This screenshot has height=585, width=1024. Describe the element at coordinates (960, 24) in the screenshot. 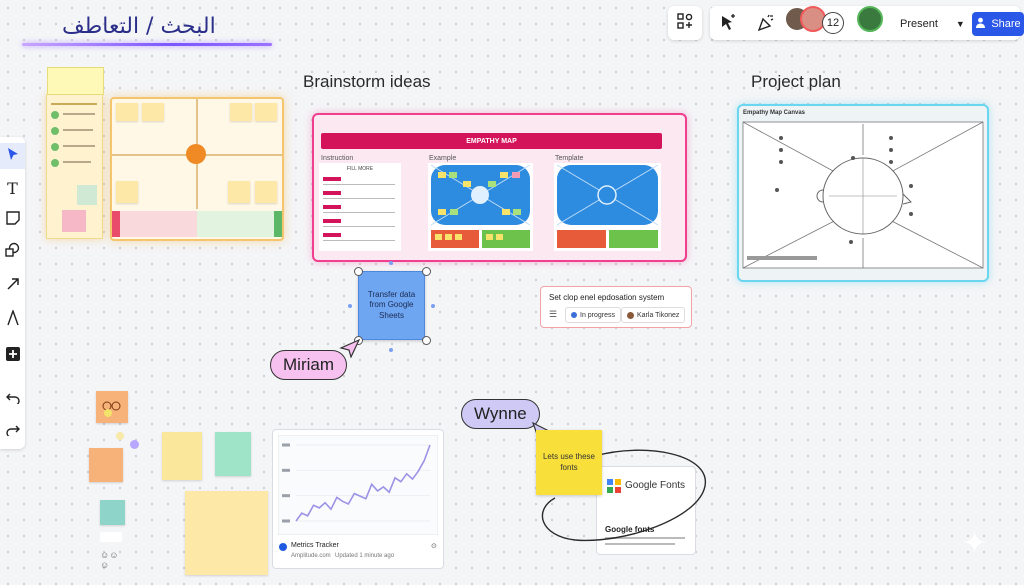

I see `chevron-down-icon: ▼` at that location.